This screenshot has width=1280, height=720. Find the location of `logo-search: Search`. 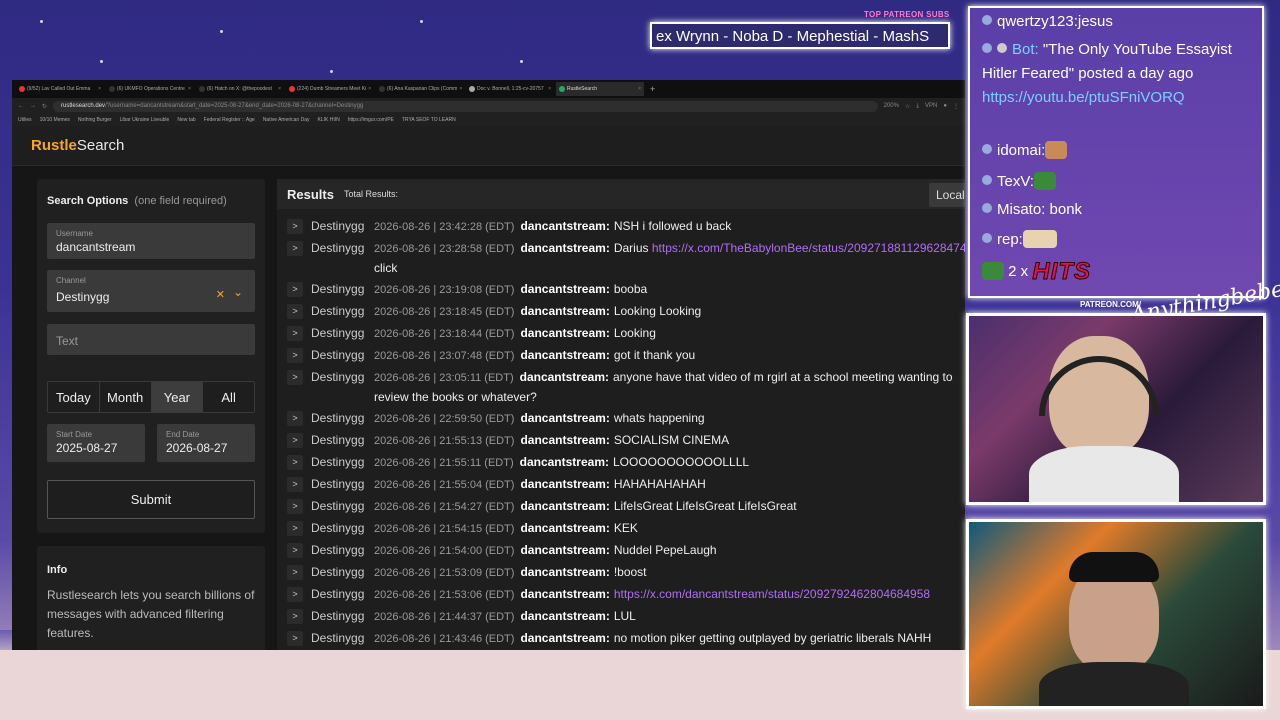

logo-search: Search is located at coordinates (101, 145).